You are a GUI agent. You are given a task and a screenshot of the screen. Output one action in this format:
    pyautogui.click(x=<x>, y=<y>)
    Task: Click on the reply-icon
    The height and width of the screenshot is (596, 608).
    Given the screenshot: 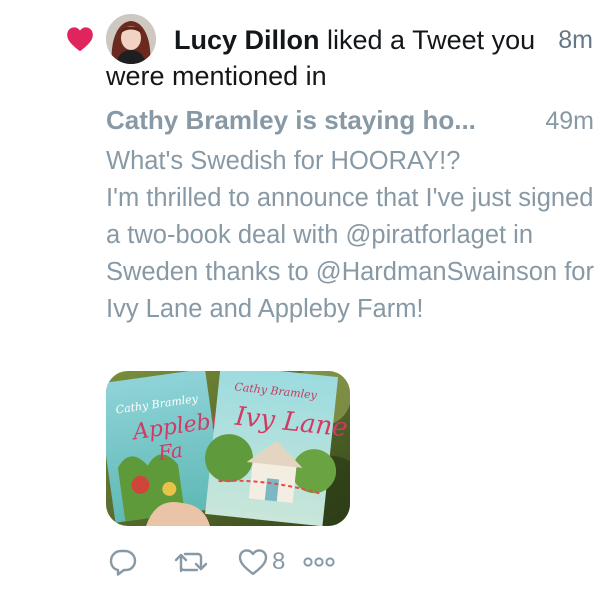 What is the action you would take?
    pyautogui.click(x=123, y=562)
    